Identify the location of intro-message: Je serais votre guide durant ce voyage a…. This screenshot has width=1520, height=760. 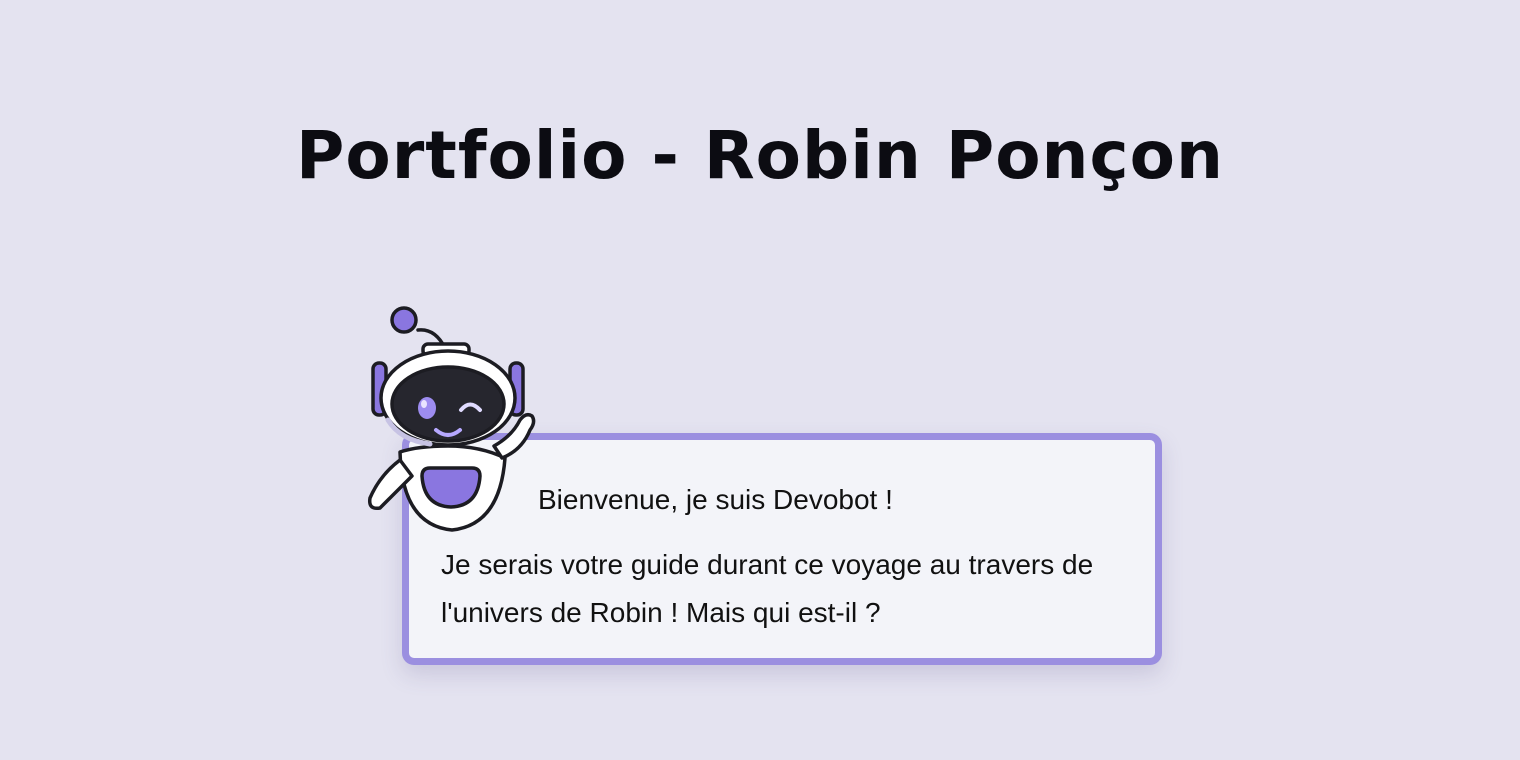
(767, 588).